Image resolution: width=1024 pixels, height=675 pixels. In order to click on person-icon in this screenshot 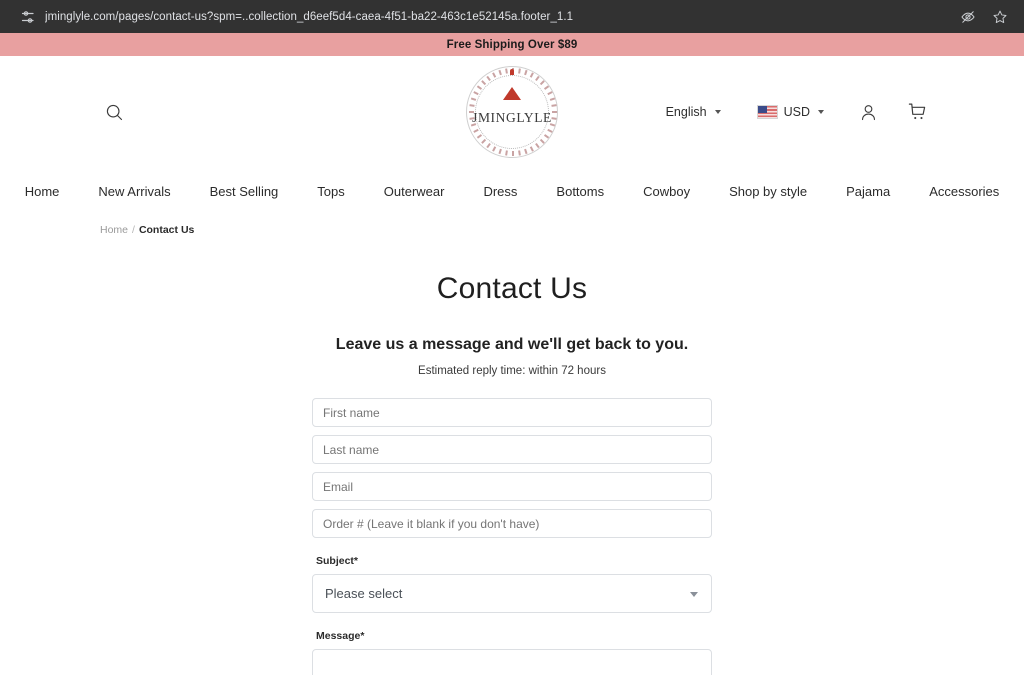, I will do `click(868, 112)`.